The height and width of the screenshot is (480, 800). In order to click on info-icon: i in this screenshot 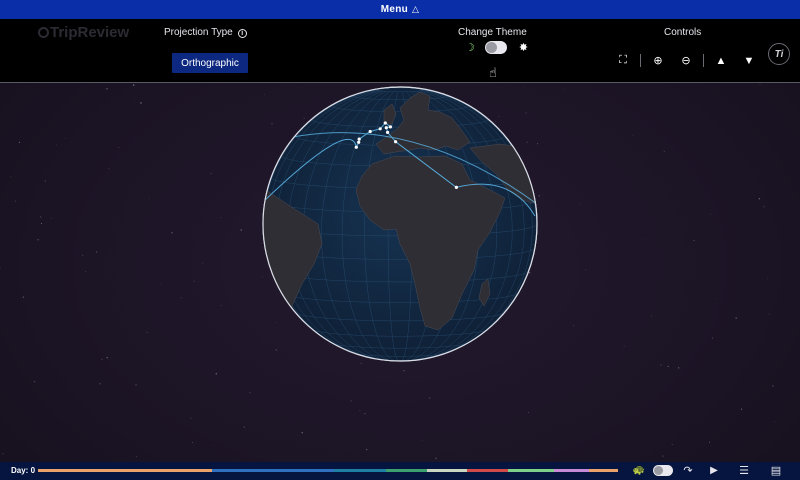, I will do `click(242, 33)`.